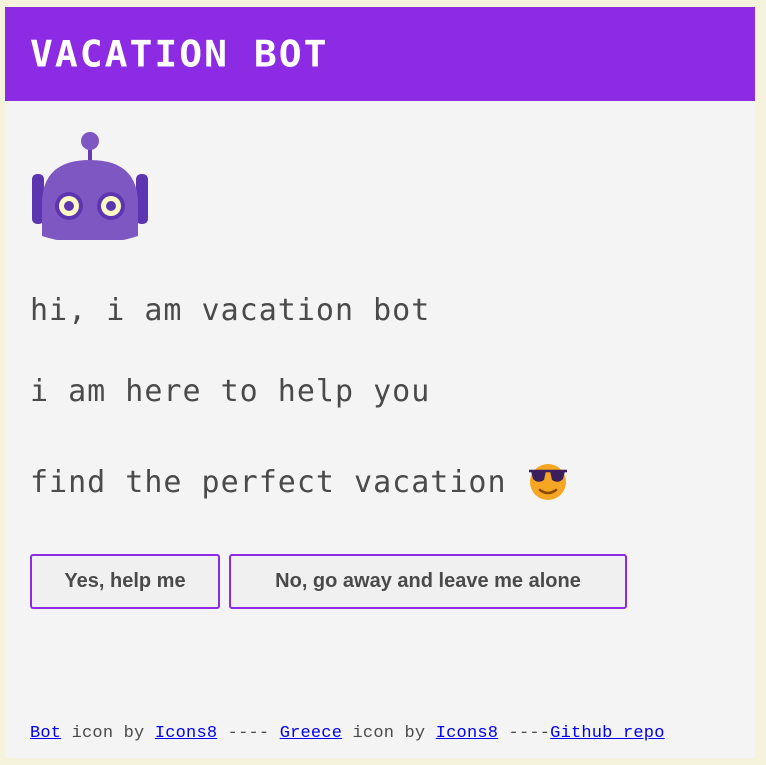 The image size is (766, 765). What do you see at coordinates (125, 581) in the screenshot?
I see `yes-help-me-button: Yes, help me` at bounding box center [125, 581].